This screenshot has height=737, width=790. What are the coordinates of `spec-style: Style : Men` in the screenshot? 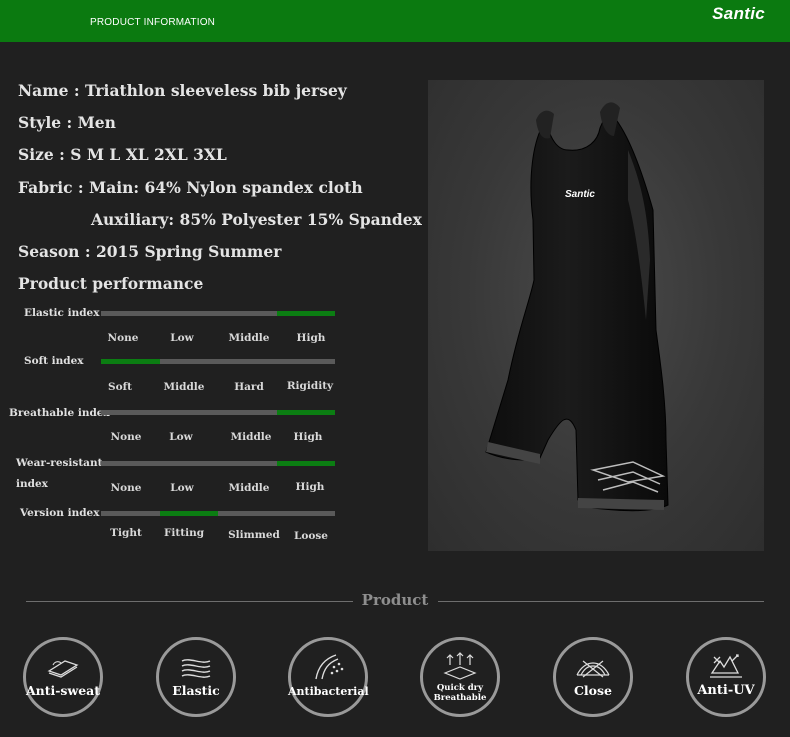 It's located at (67, 122).